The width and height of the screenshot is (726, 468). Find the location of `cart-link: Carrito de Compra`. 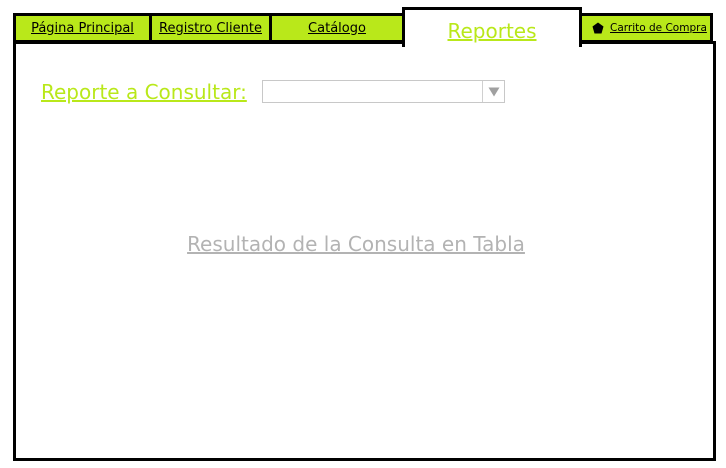

cart-link: Carrito de Compra is located at coordinates (646, 28).